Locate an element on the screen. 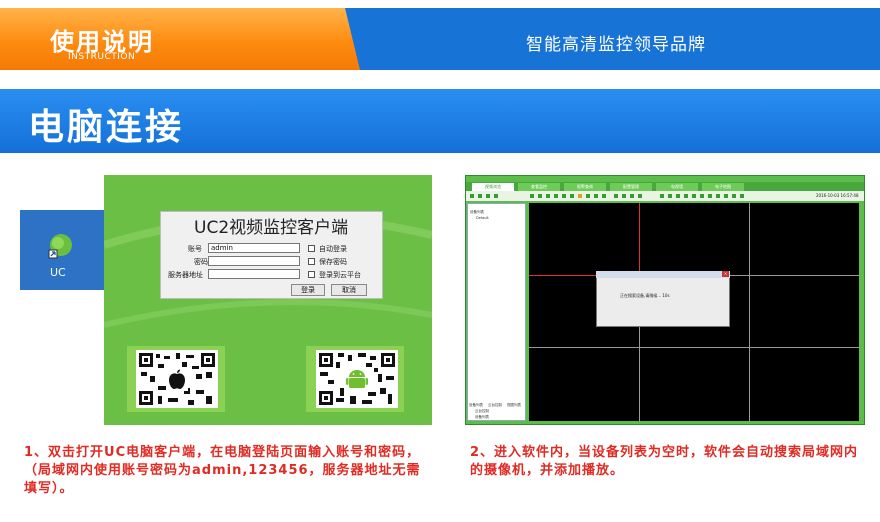  software-toolbar is located at coordinates (665, 196).